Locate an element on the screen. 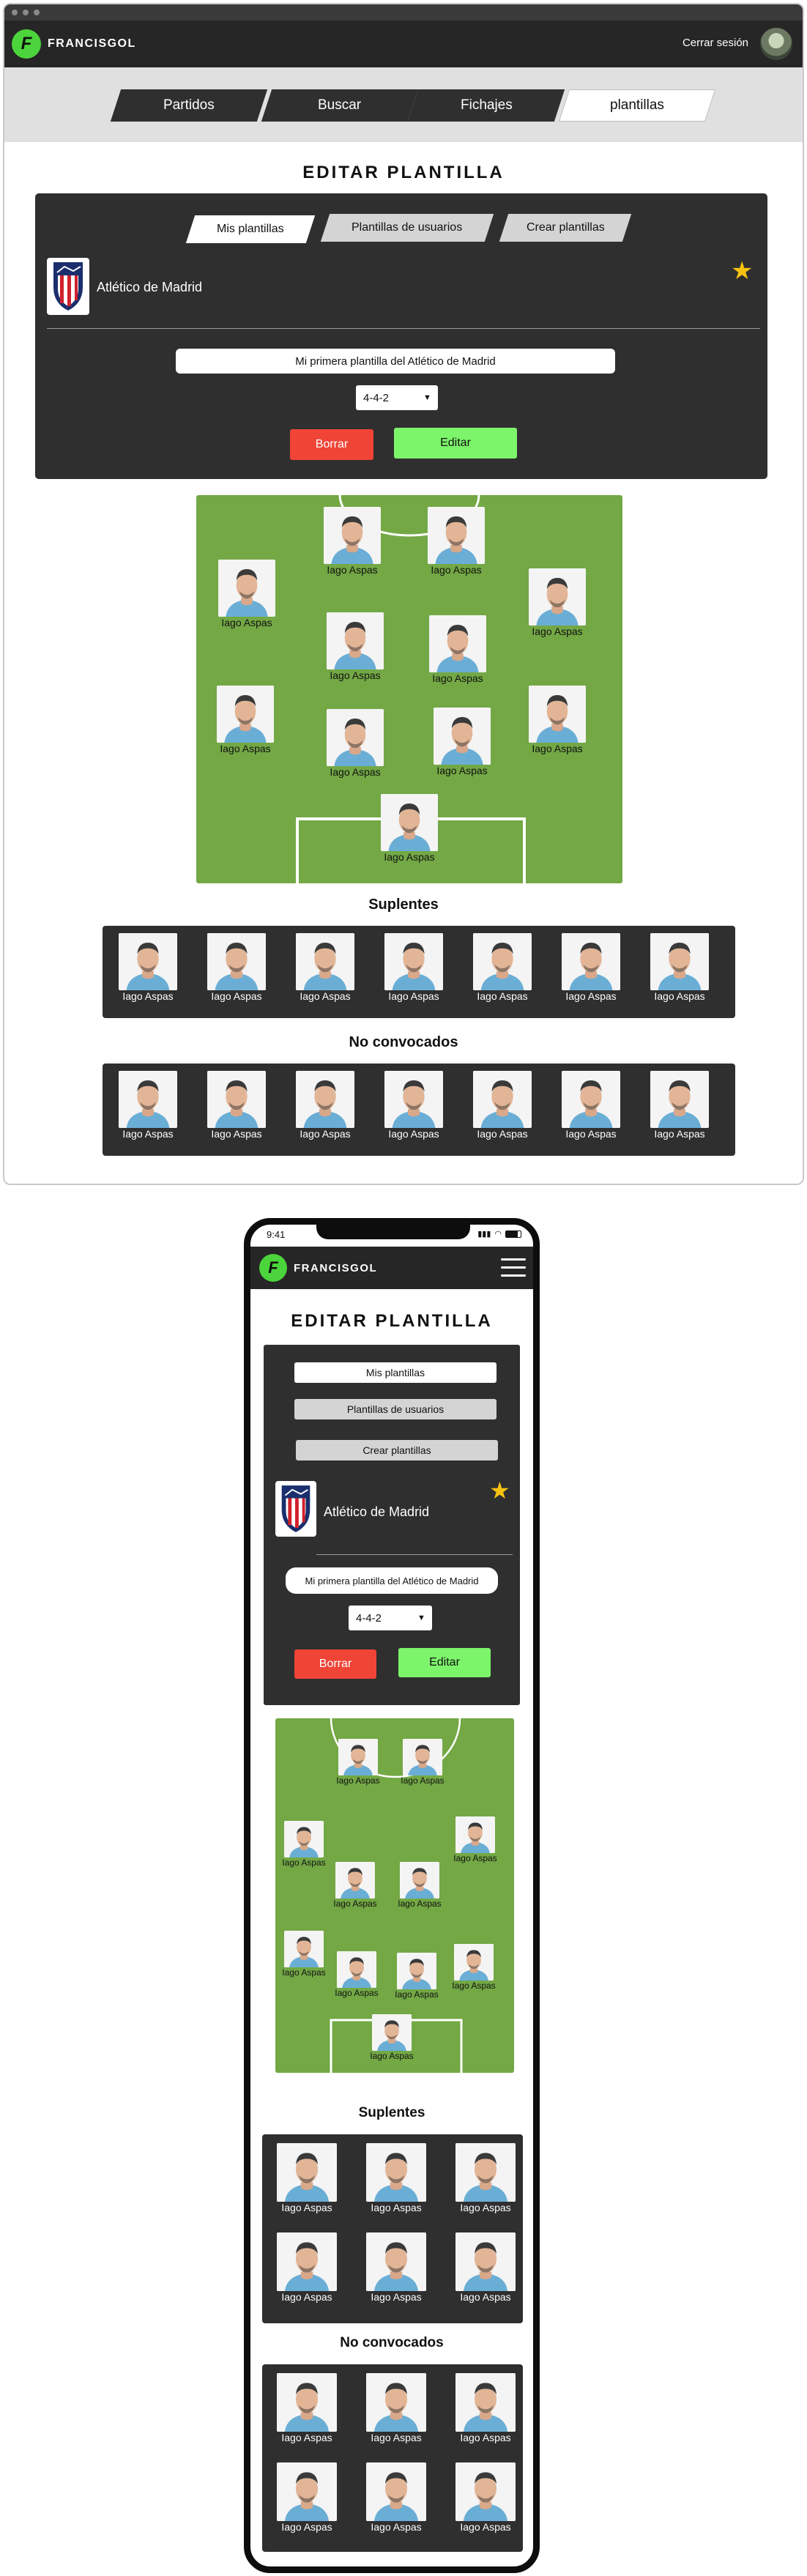 The width and height of the screenshot is (807, 2576). nav-tab-label: Buscar is located at coordinates (340, 105).